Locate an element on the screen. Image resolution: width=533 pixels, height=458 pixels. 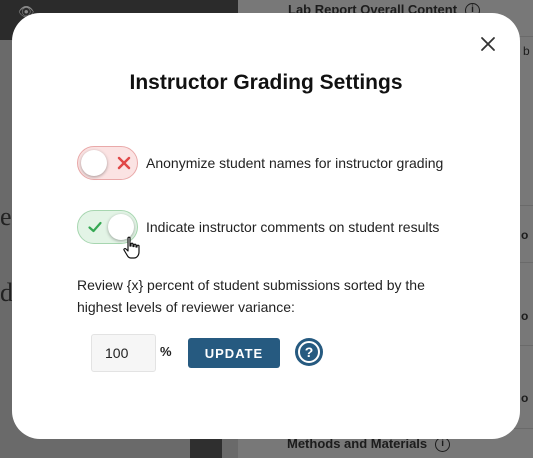
help-glyph: ? is located at coordinates (309, 352).